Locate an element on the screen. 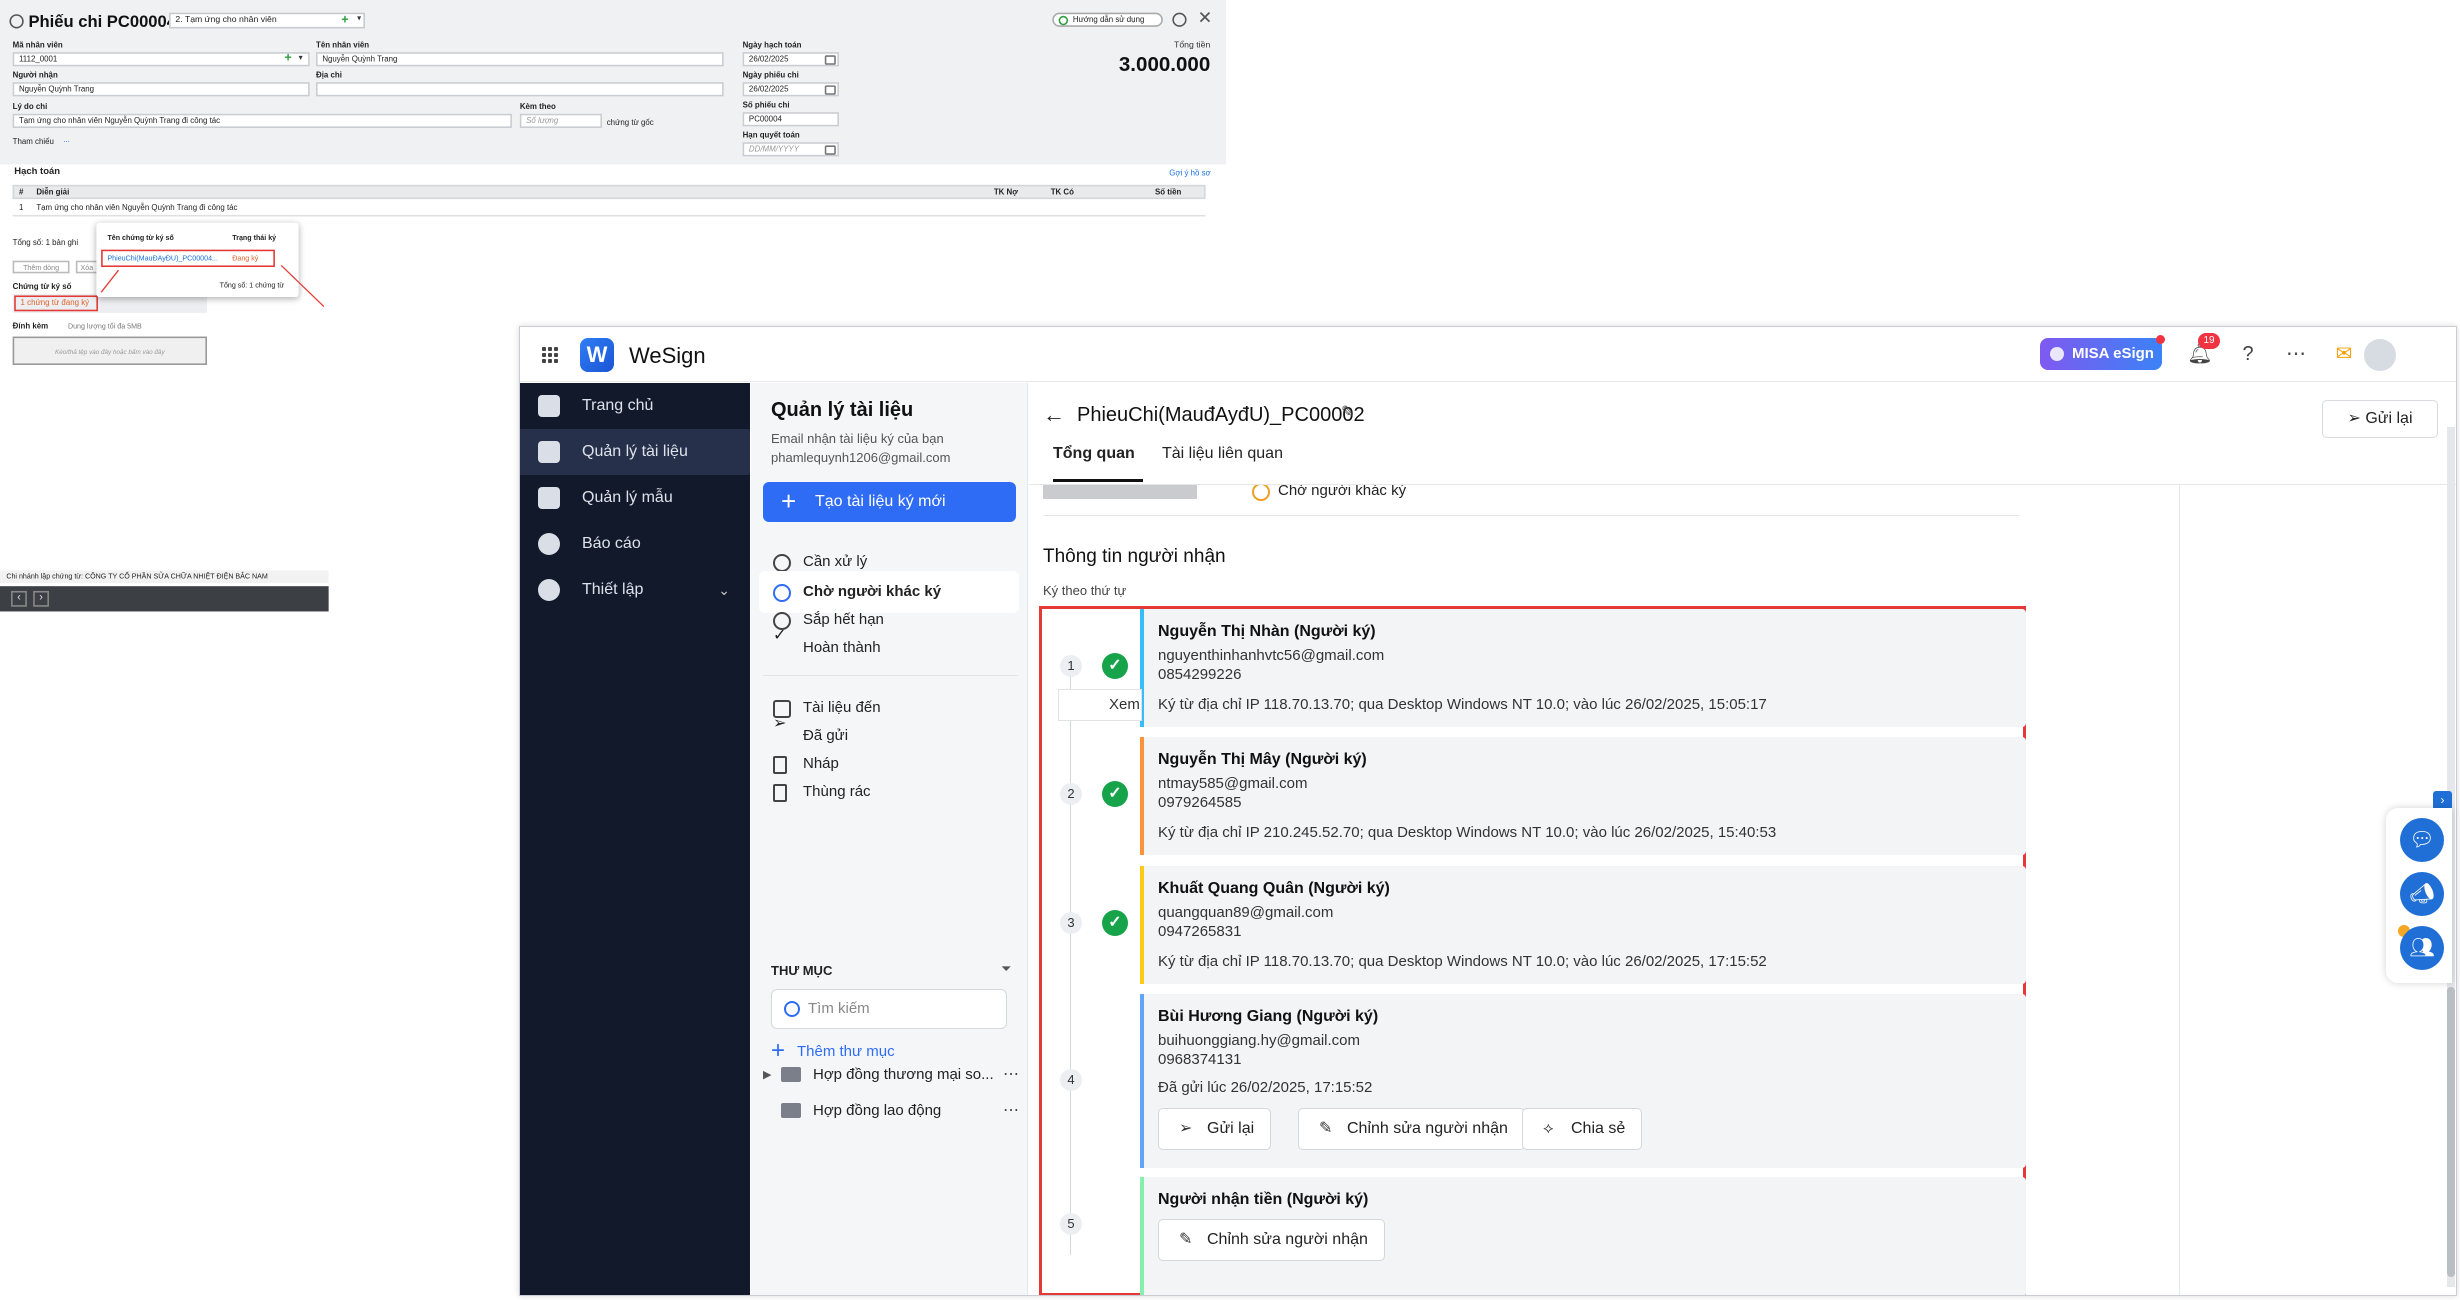 This screenshot has width=2460, height=1300. app-name: WeSign is located at coordinates (667, 355).